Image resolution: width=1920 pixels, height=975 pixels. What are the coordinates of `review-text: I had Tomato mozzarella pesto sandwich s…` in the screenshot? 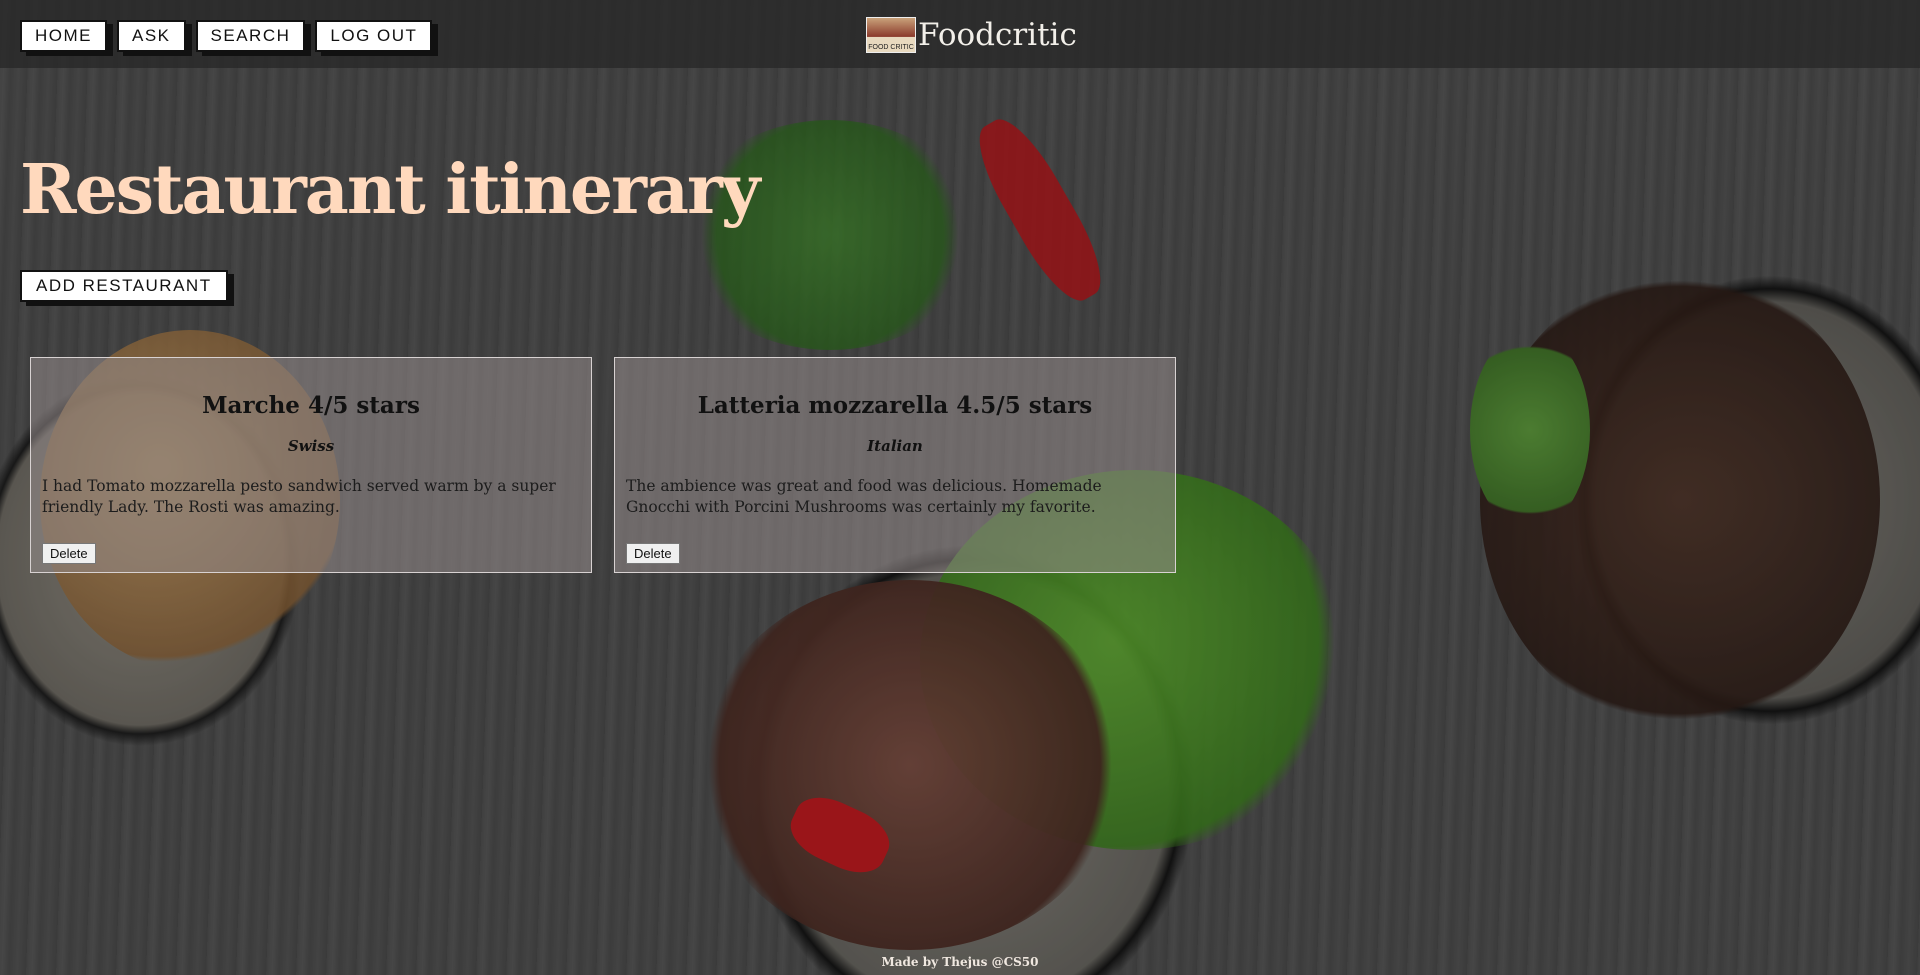 It's located at (299, 496).